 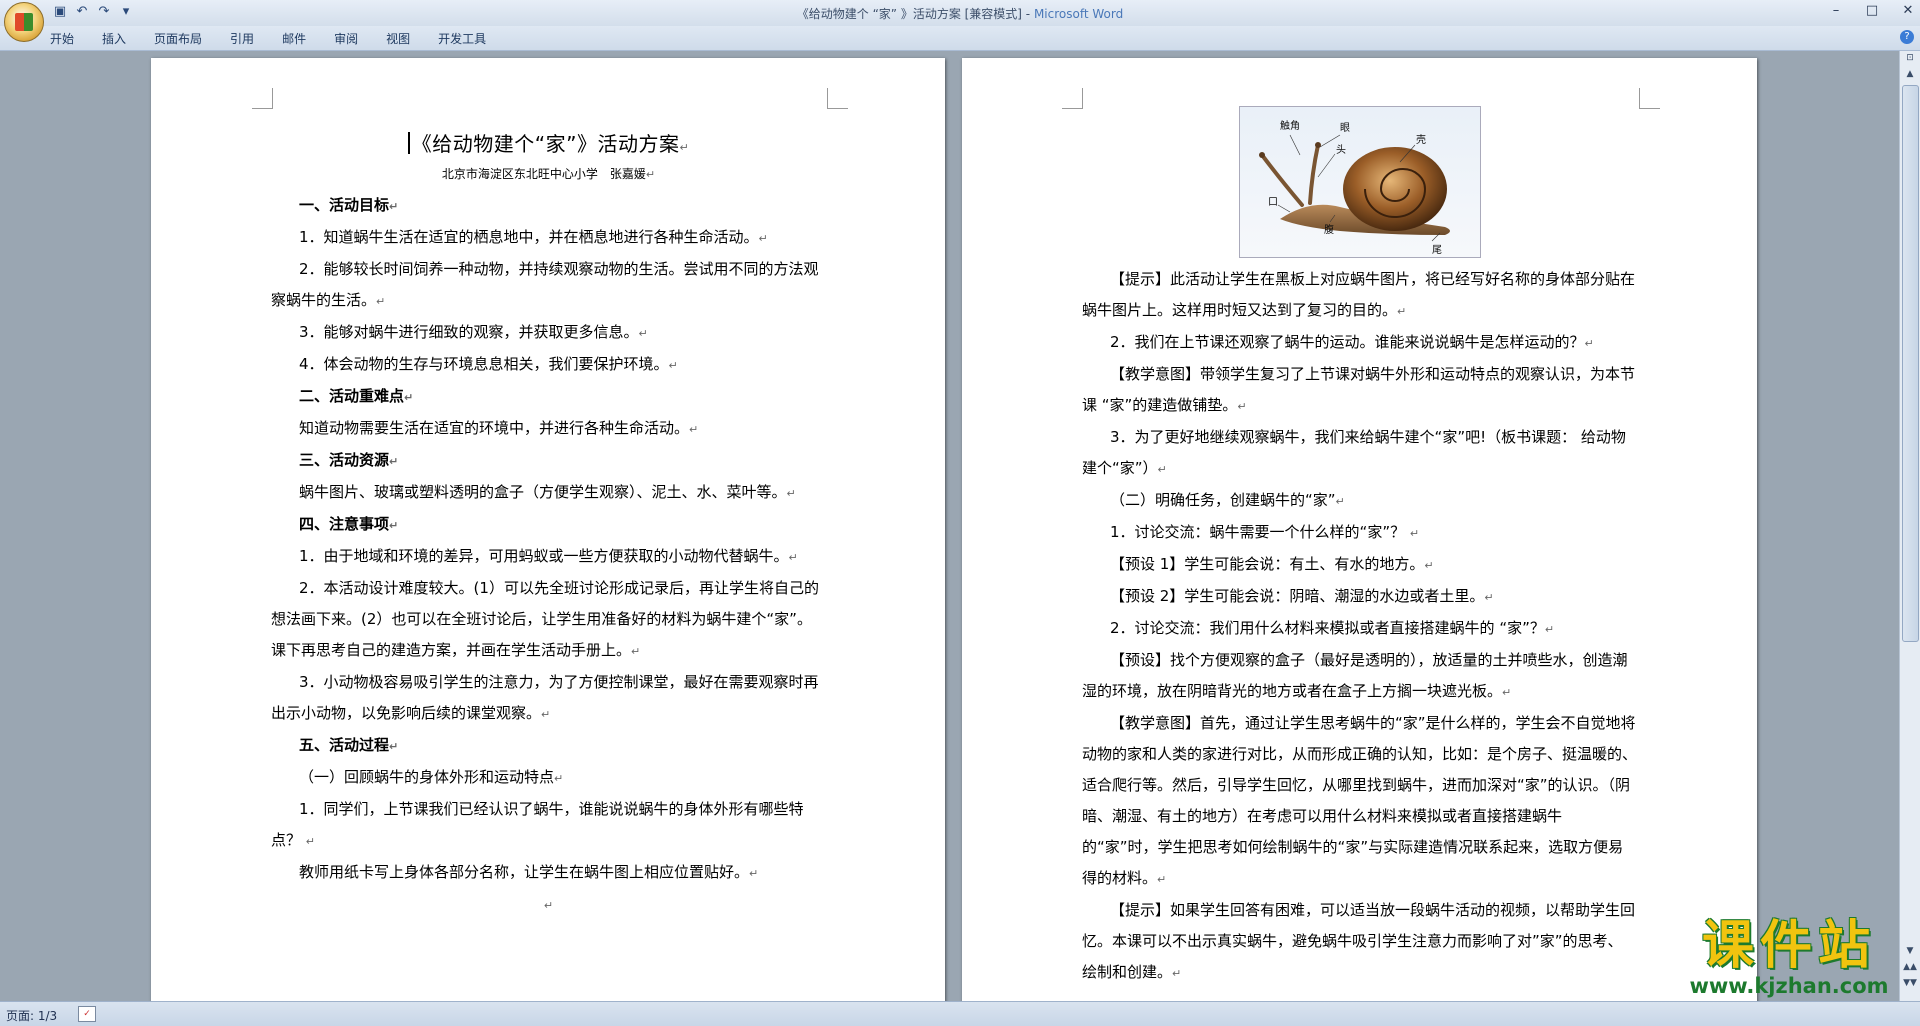 What do you see at coordinates (294, 38) in the screenshot?
I see `tab-mailings: 邮件` at bounding box center [294, 38].